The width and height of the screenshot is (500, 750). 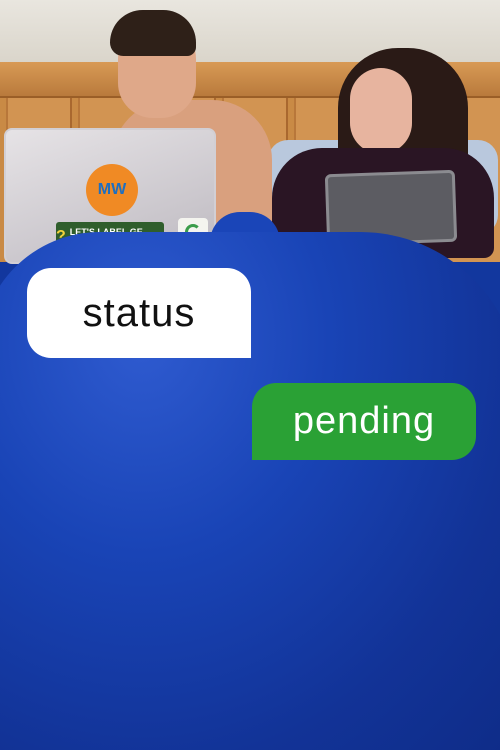 I want to click on chat-bubble-incoming: status, so click(x=139, y=313).